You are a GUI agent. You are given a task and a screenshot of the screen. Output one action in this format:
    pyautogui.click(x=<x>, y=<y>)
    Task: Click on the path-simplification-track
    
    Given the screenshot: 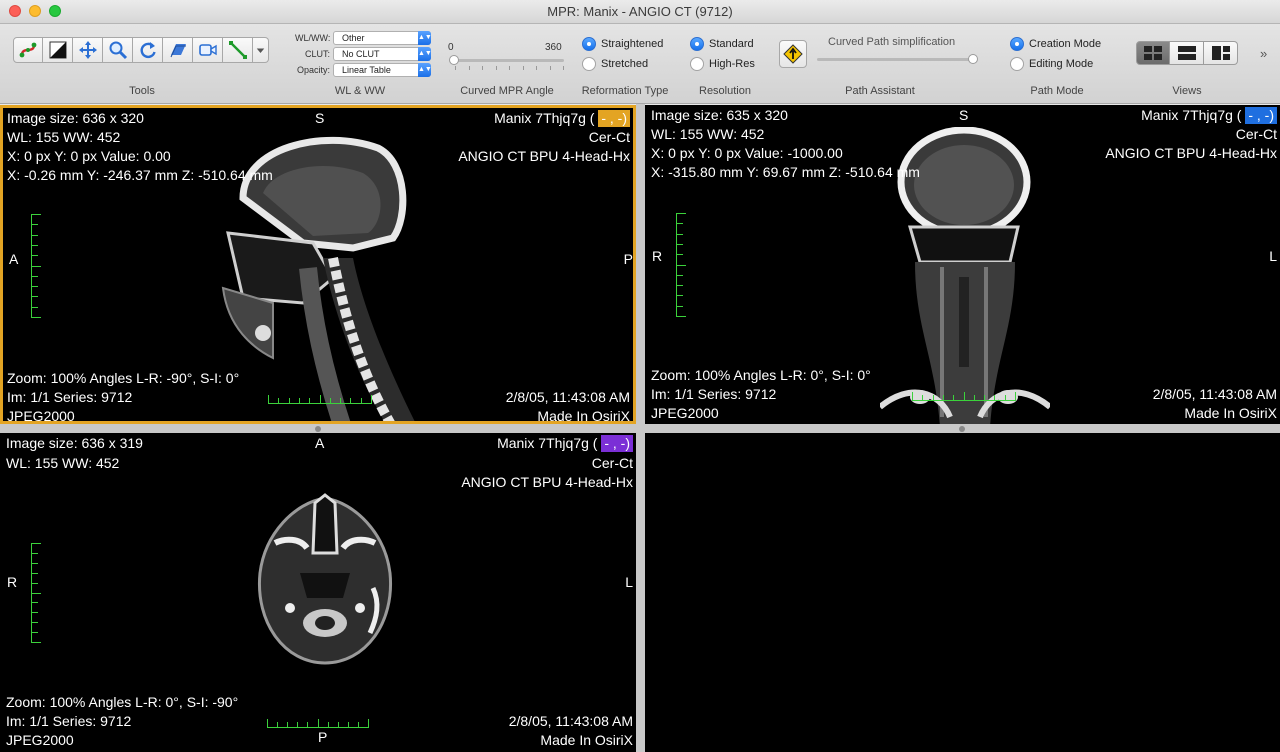 What is the action you would take?
    pyautogui.click(x=897, y=59)
    